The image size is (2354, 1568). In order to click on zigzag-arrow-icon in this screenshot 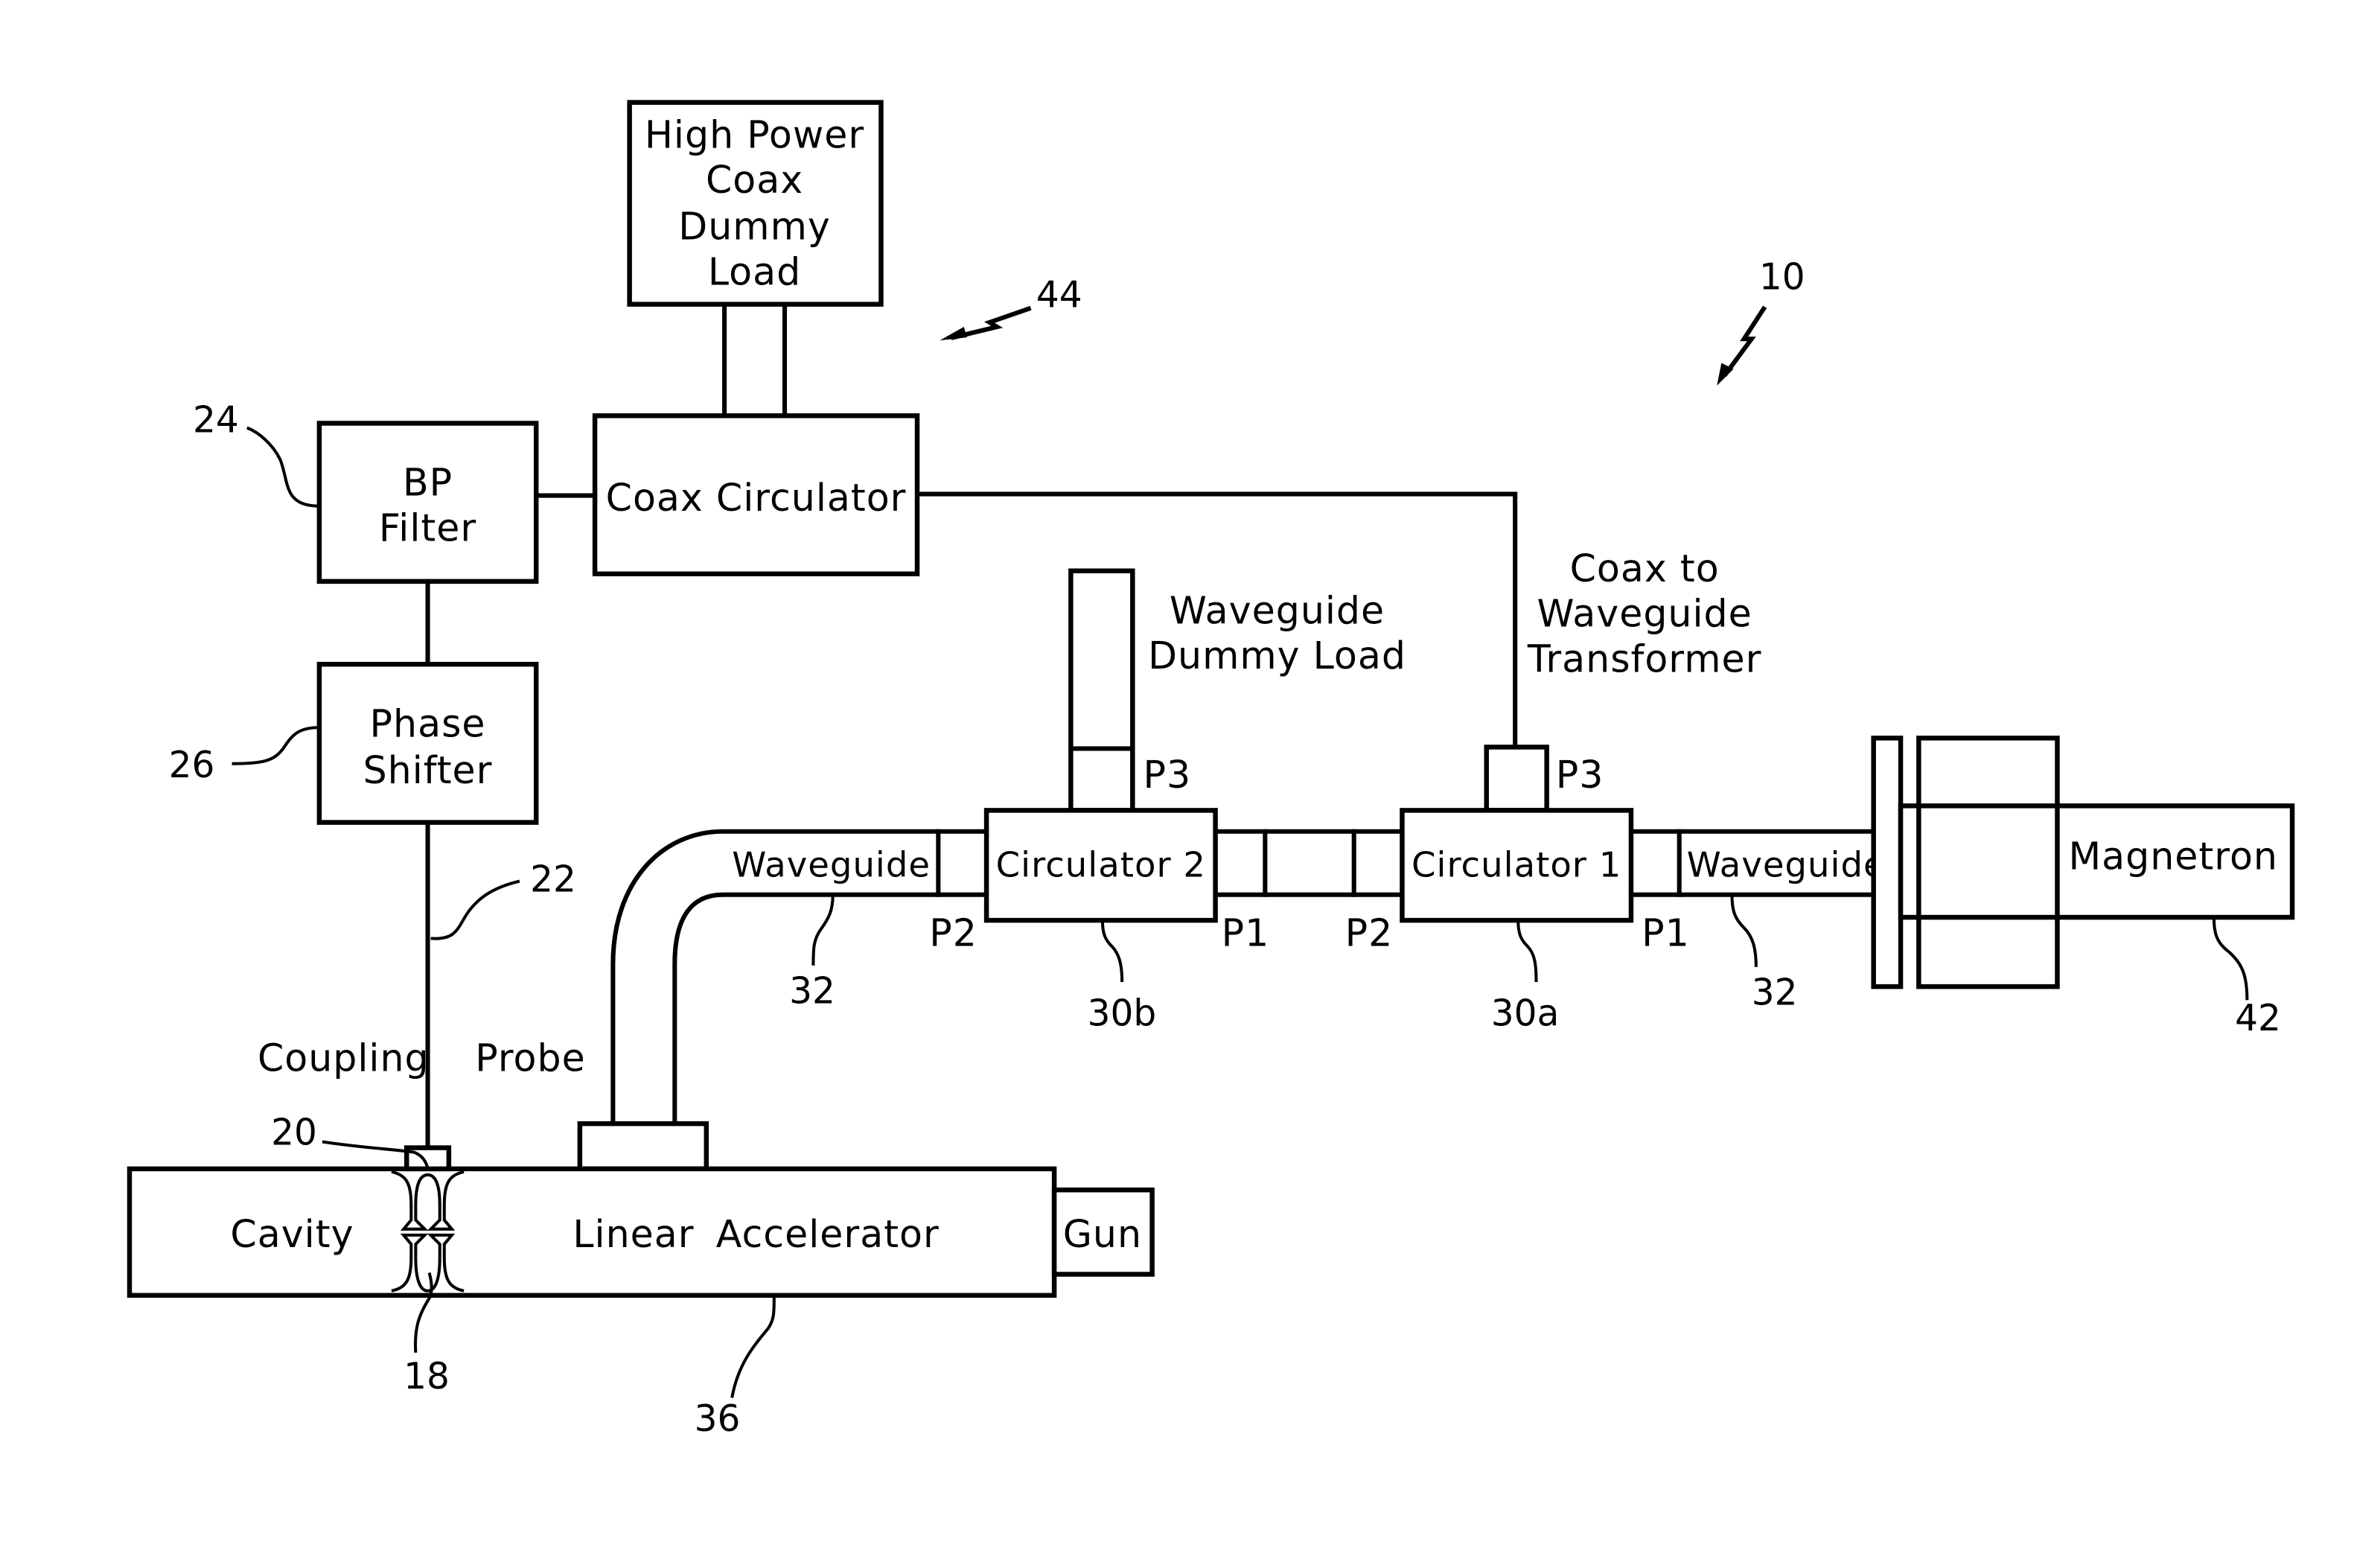, I will do `click(1745, 341)`.